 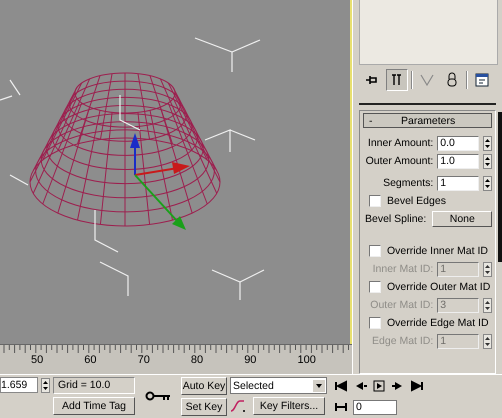 I want to click on curve-icon, so click(x=238, y=406).